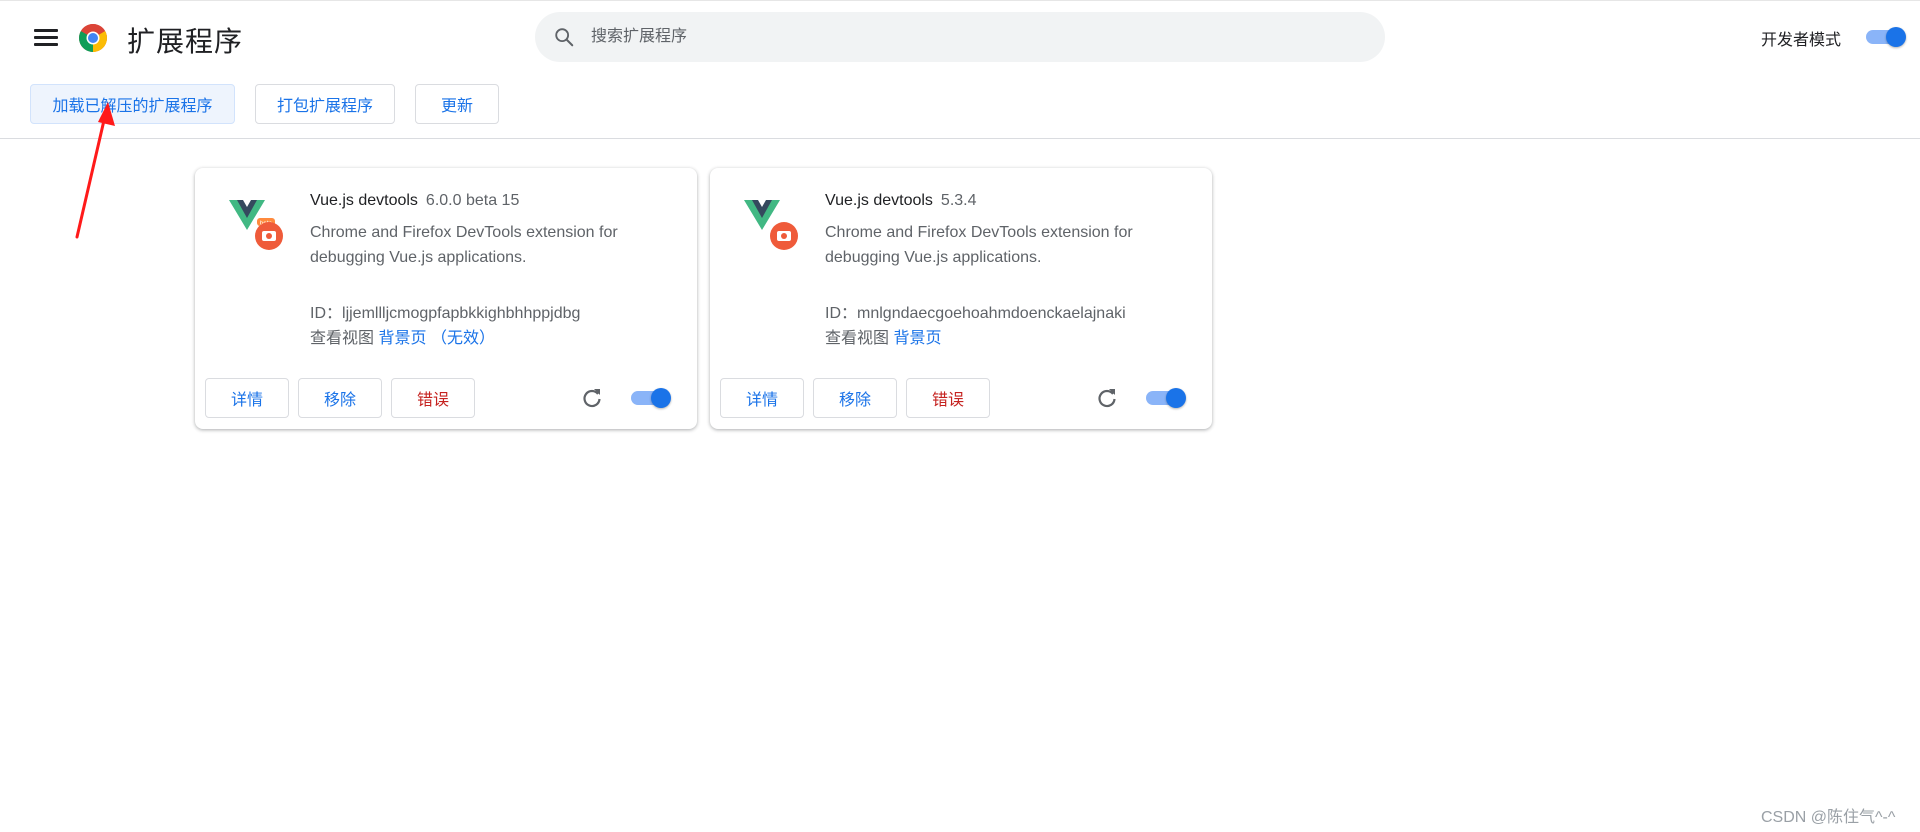 The image size is (1920, 832). What do you see at coordinates (960, 111) in the screenshot?
I see `toolbar: 加载已解压的扩展程序 打包扩展程序 更新` at bounding box center [960, 111].